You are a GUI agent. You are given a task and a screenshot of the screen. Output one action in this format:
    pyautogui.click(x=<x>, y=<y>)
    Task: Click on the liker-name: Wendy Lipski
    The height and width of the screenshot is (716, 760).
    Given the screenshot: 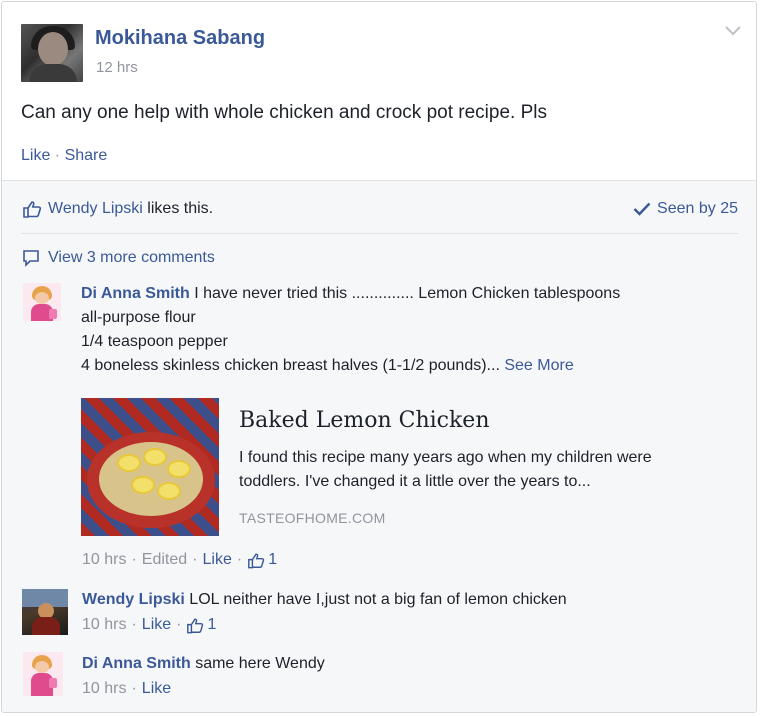 What is the action you would take?
    pyautogui.click(x=95, y=208)
    